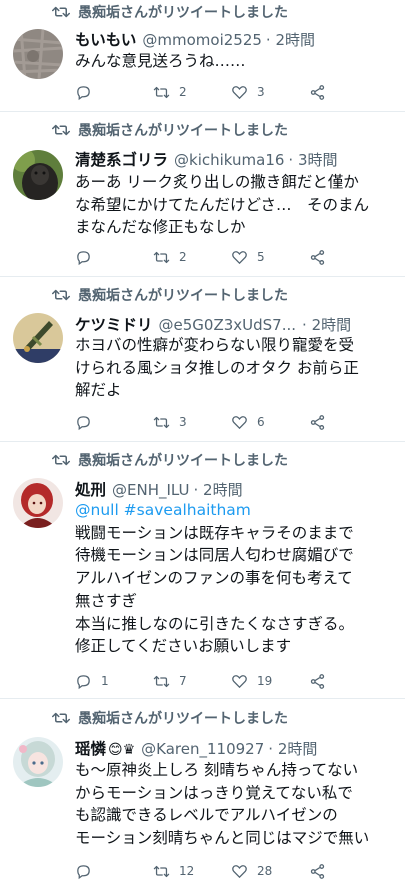 The width and height of the screenshot is (405, 891). I want to click on retweet-count: 7, so click(183, 681).